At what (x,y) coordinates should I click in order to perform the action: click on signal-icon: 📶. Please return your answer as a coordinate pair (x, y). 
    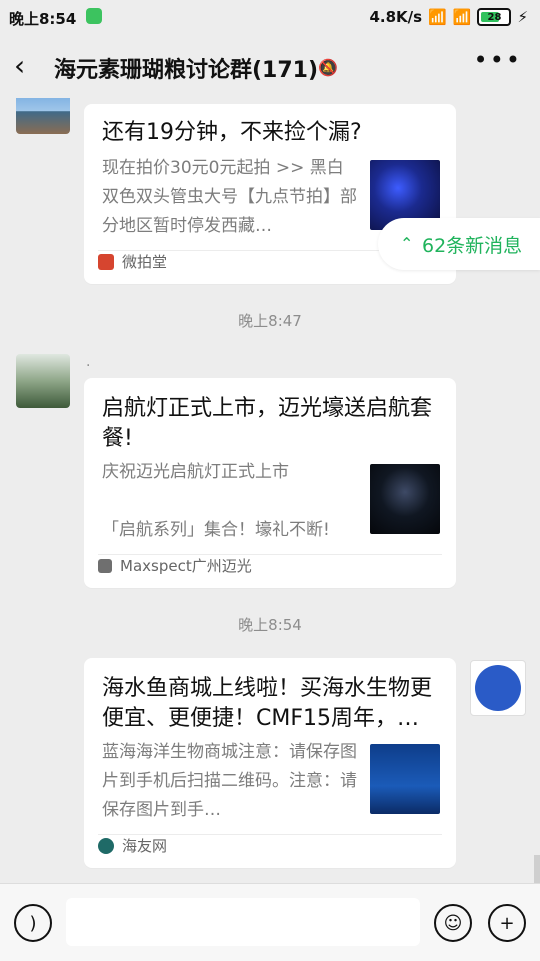
    Looking at the image, I should click on (437, 17).